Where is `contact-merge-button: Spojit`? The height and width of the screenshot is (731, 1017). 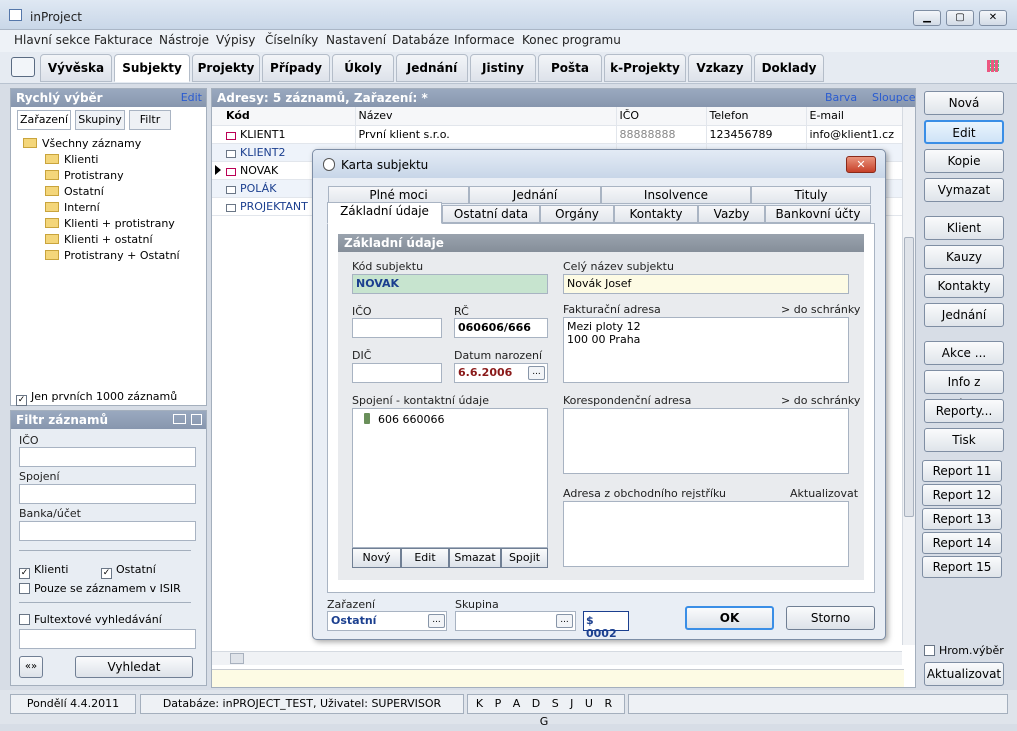 contact-merge-button: Spojit is located at coordinates (524, 558).